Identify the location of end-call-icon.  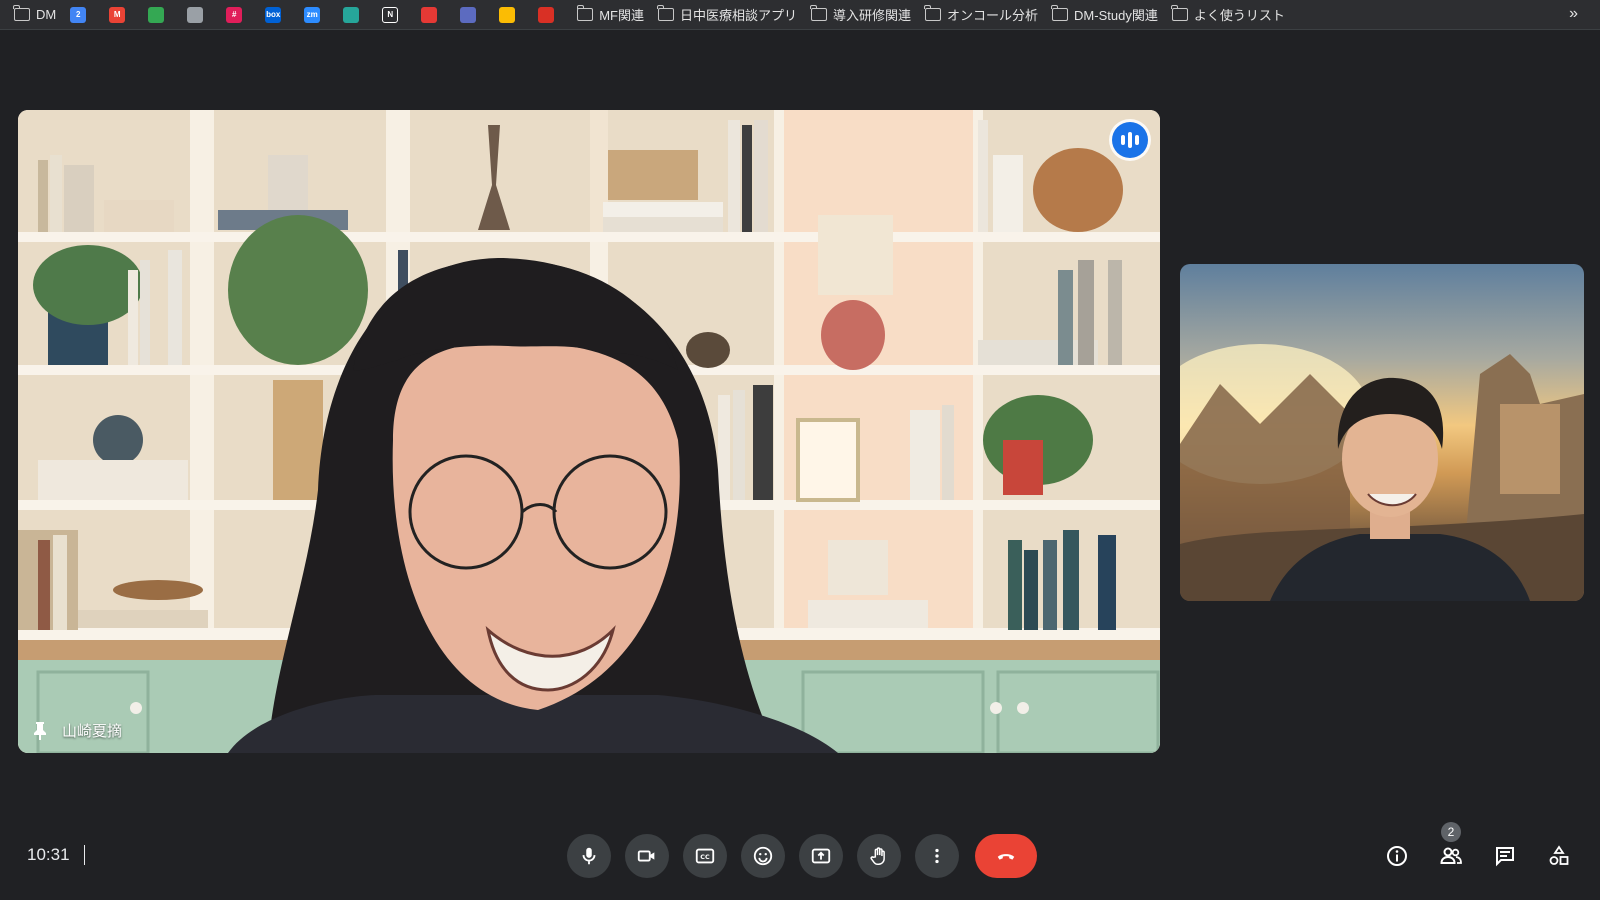
(1006, 857).